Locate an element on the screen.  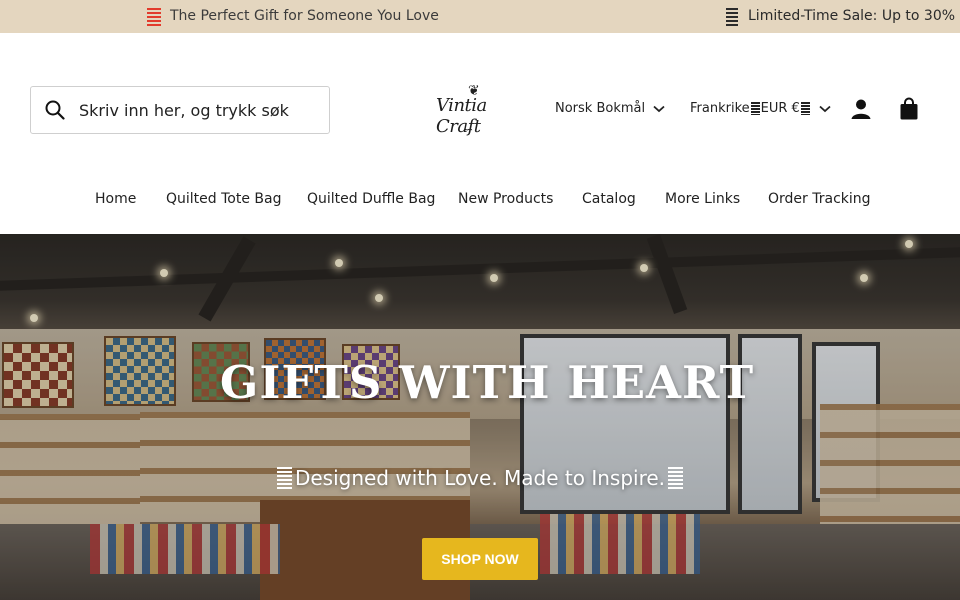
search-box: Skriv inn her, og trykk søk is located at coordinates (180, 110).